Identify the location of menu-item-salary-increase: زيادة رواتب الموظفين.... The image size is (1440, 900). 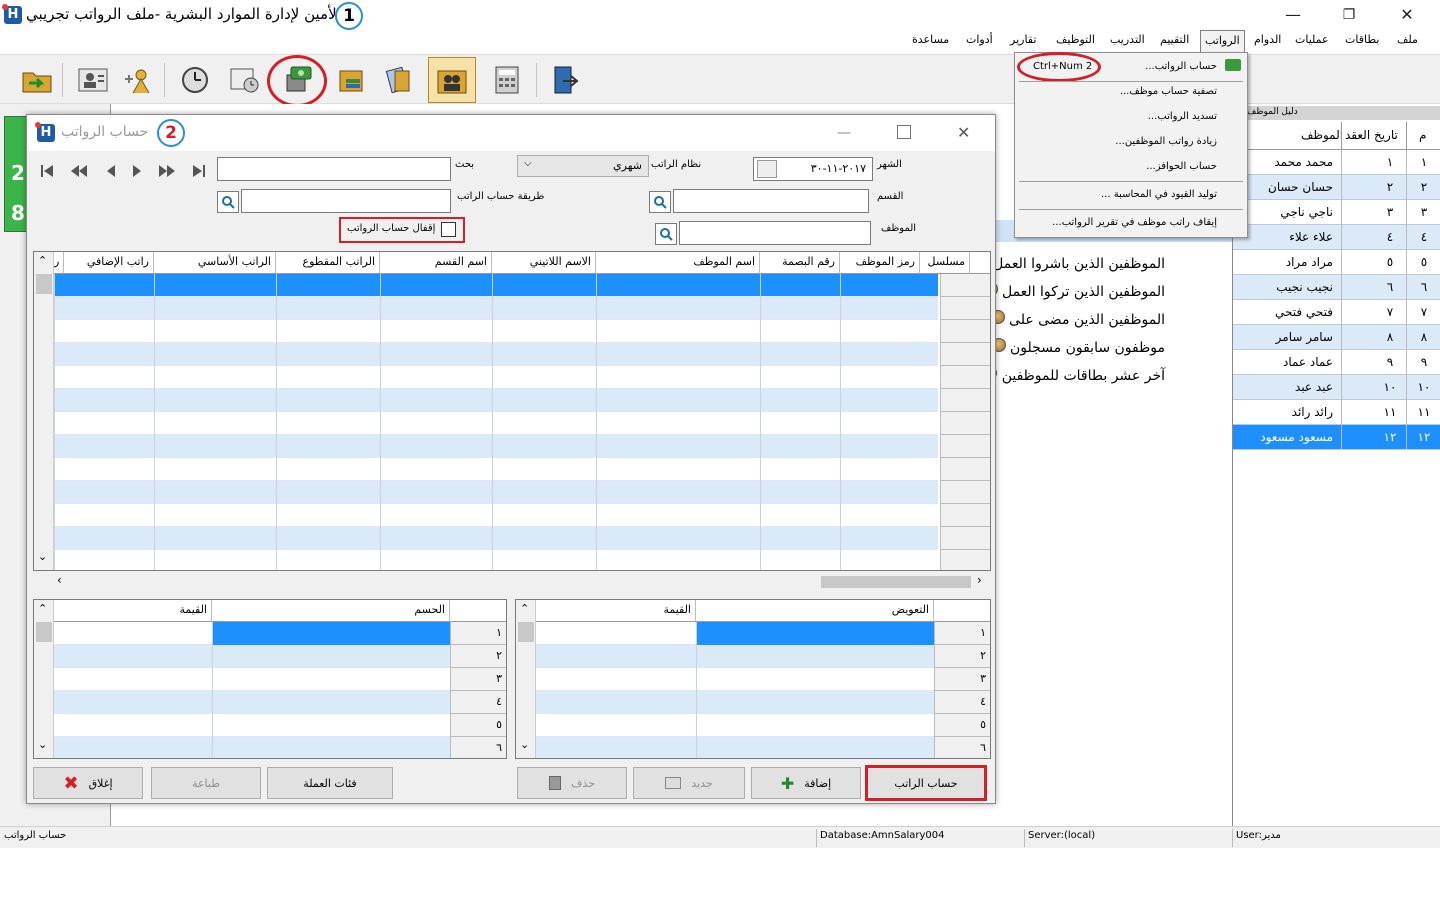
(1166, 141).